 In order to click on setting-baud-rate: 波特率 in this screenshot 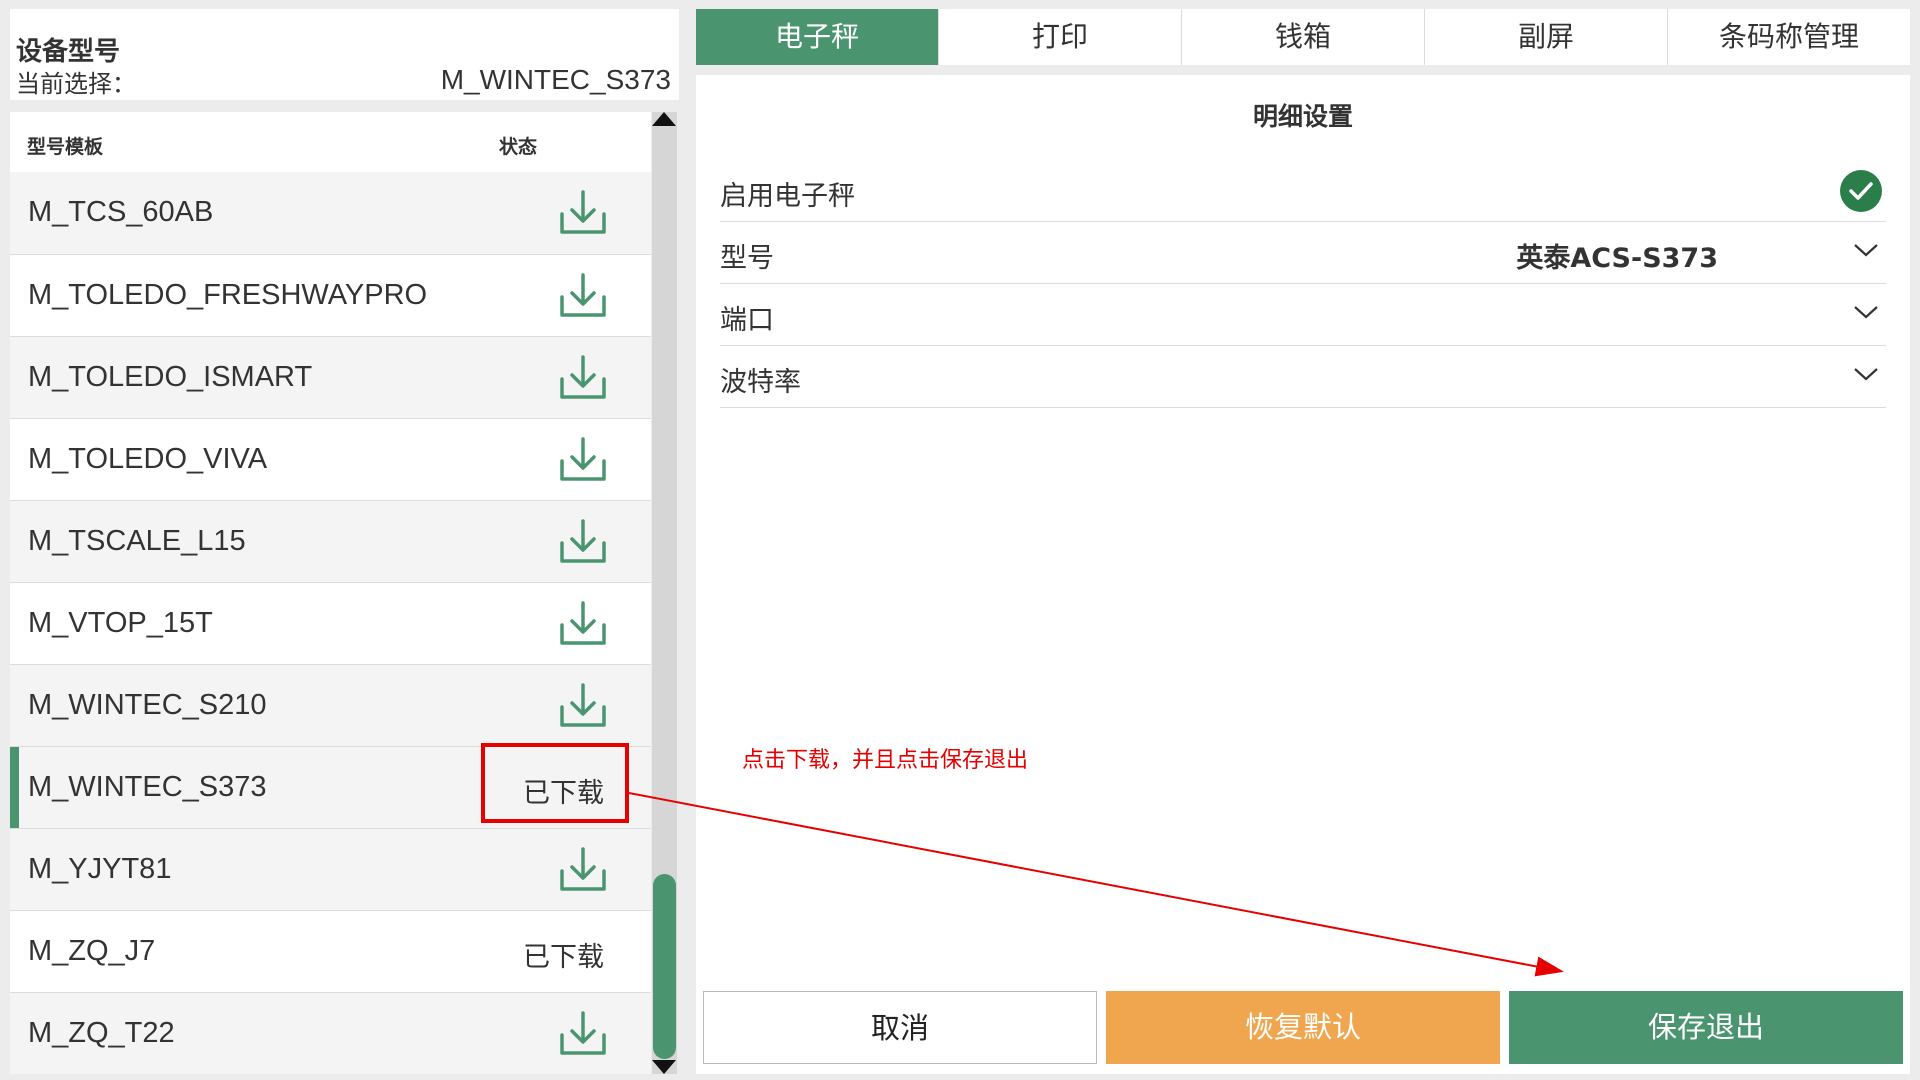, I will do `click(1303, 377)`.